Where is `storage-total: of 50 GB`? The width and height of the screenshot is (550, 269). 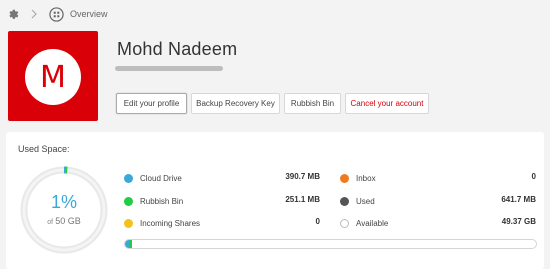
storage-total: of 50 GB is located at coordinates (64, 221).